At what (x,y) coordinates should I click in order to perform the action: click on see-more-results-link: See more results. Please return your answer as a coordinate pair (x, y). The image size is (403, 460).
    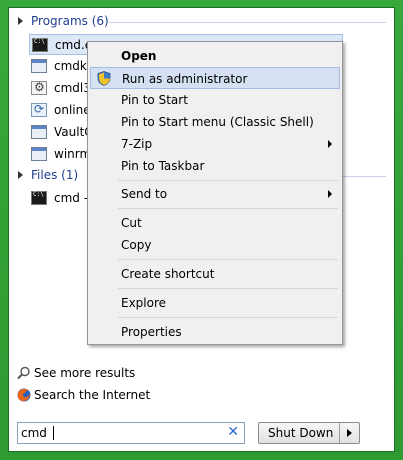
    Looking at the image, I should click on (87, 374).